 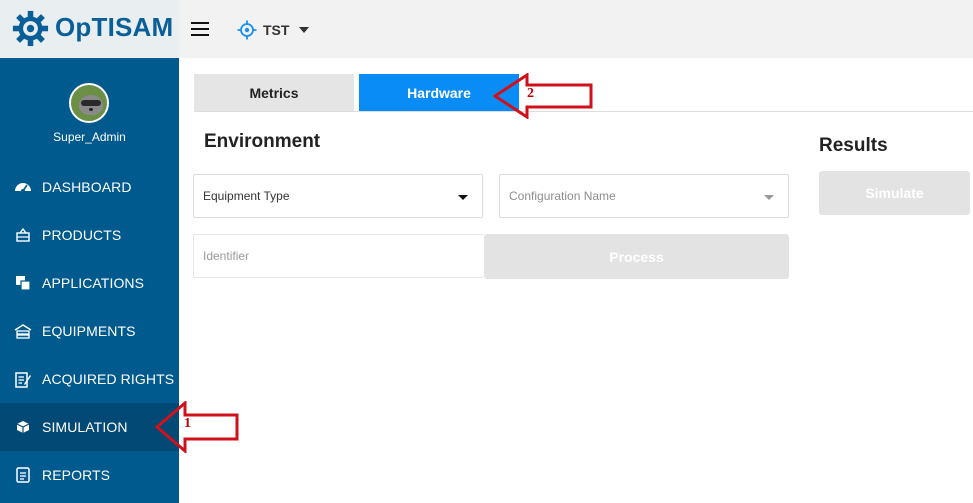 I want to click on sidebar-item-acquired-rights: ACQUIRED RIGHTS, so click(x=89, y=379).